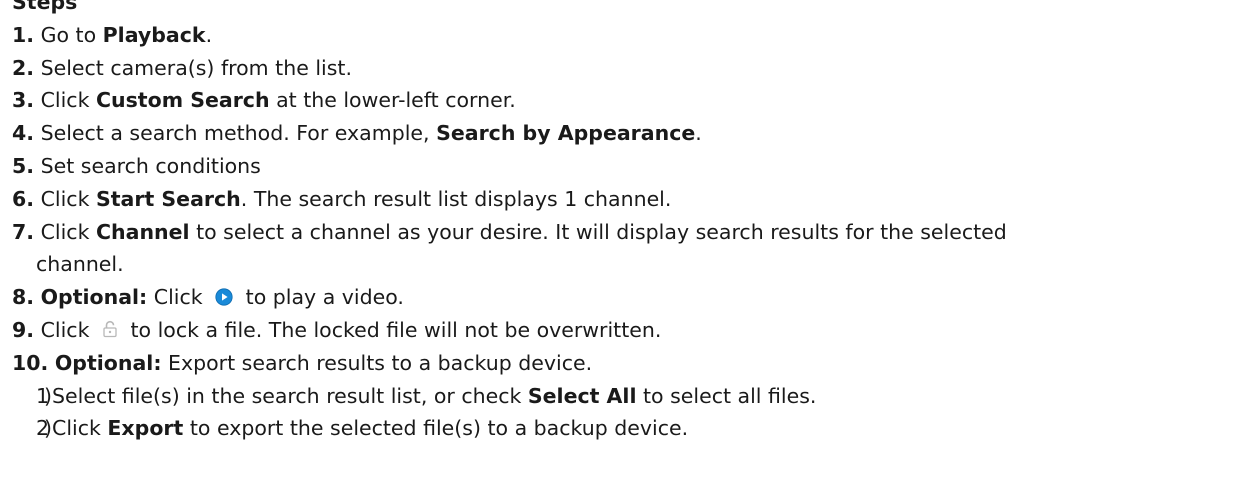 The height and width of the screenshot is (500, 1238). Describe the element at coordinates (582, 395) in the screenshot. I see `substep-bold-term: Select All` at that location.